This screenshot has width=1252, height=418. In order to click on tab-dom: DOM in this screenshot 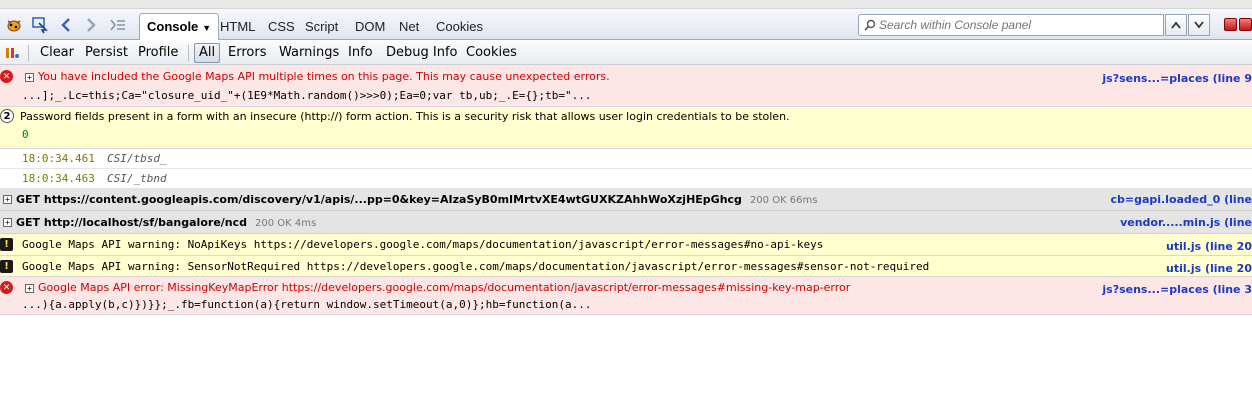, I will do `click(370, 27)`.